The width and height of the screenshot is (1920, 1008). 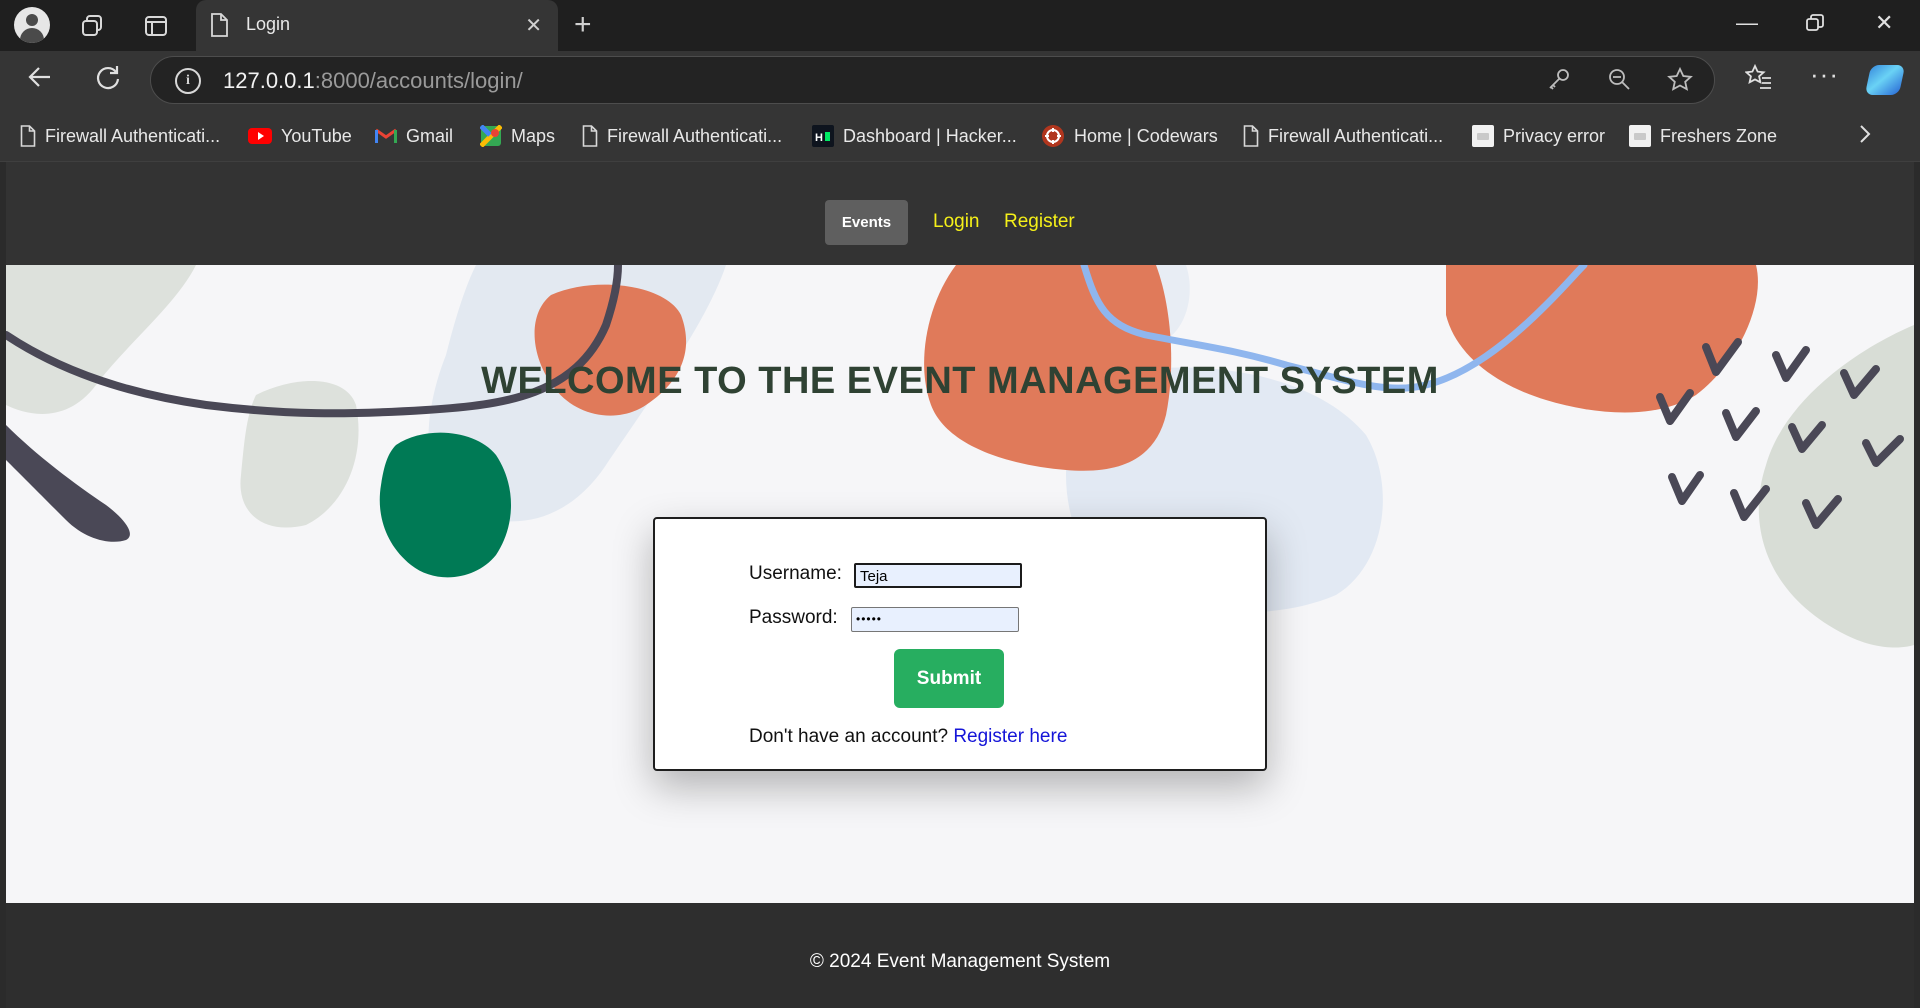 I want to click on url-text: 127.0.0.1:8000/accounts/login/, so click(x=373, y=81).